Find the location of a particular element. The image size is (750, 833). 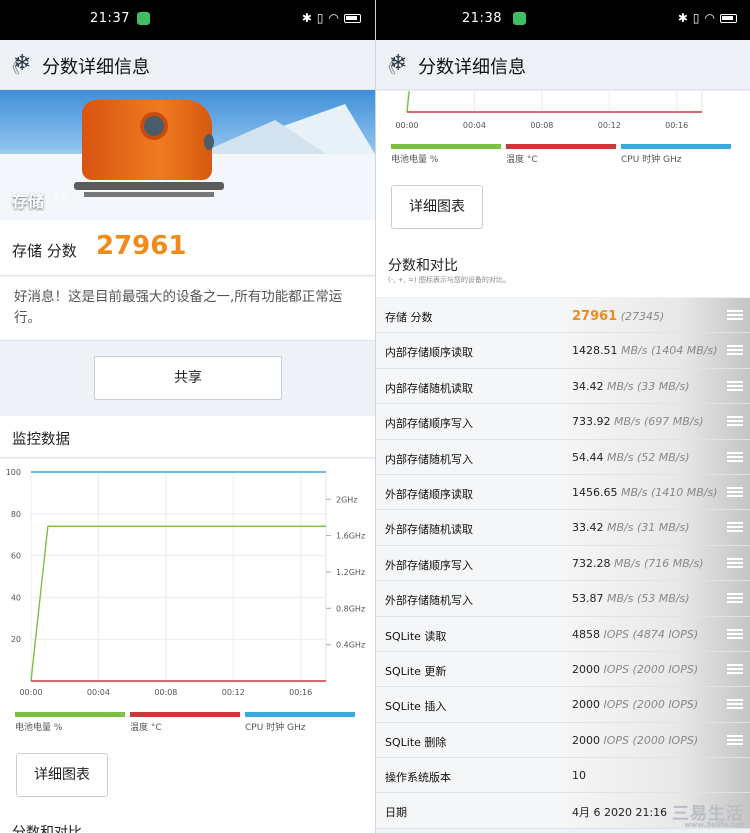

row-label: 存储 分数 is located at coordinates (409, 317).